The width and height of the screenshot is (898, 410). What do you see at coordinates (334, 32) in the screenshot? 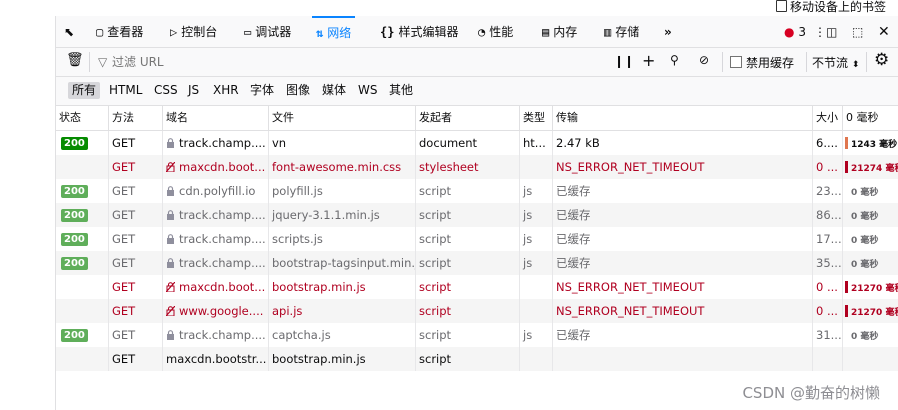
I see `tab-network: ⇅ 网络` at bounding box center [334, 32].